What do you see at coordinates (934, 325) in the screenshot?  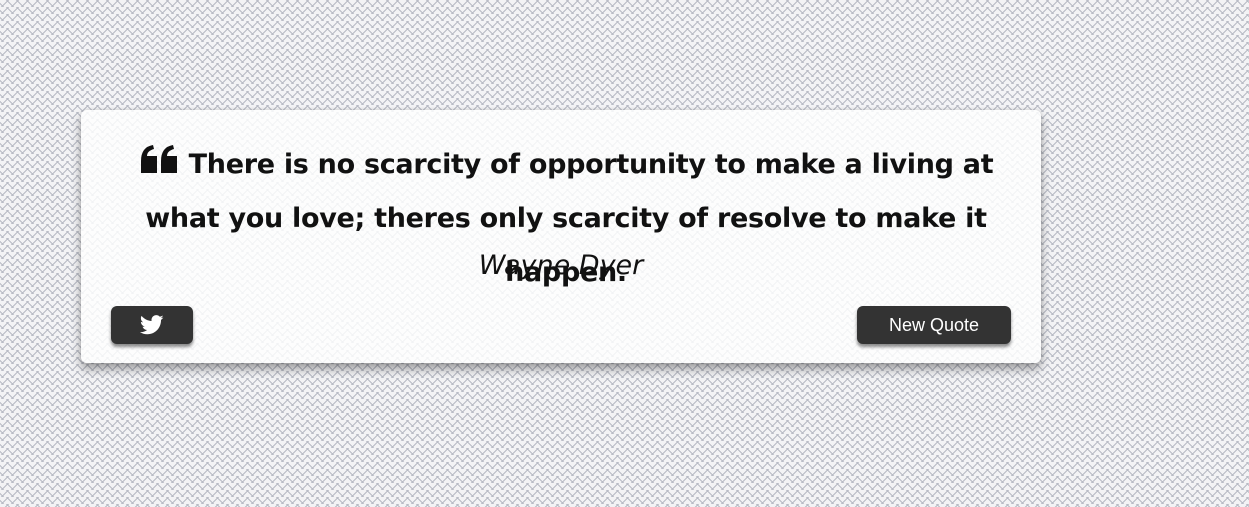 I see `new-quote-button: New Quote` at bounding box center [934, 325].